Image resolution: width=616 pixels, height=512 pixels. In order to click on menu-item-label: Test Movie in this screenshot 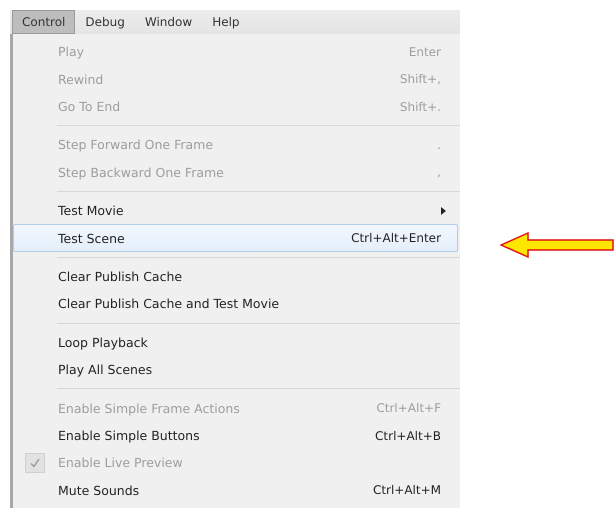, I will do `click(91, 210)`.